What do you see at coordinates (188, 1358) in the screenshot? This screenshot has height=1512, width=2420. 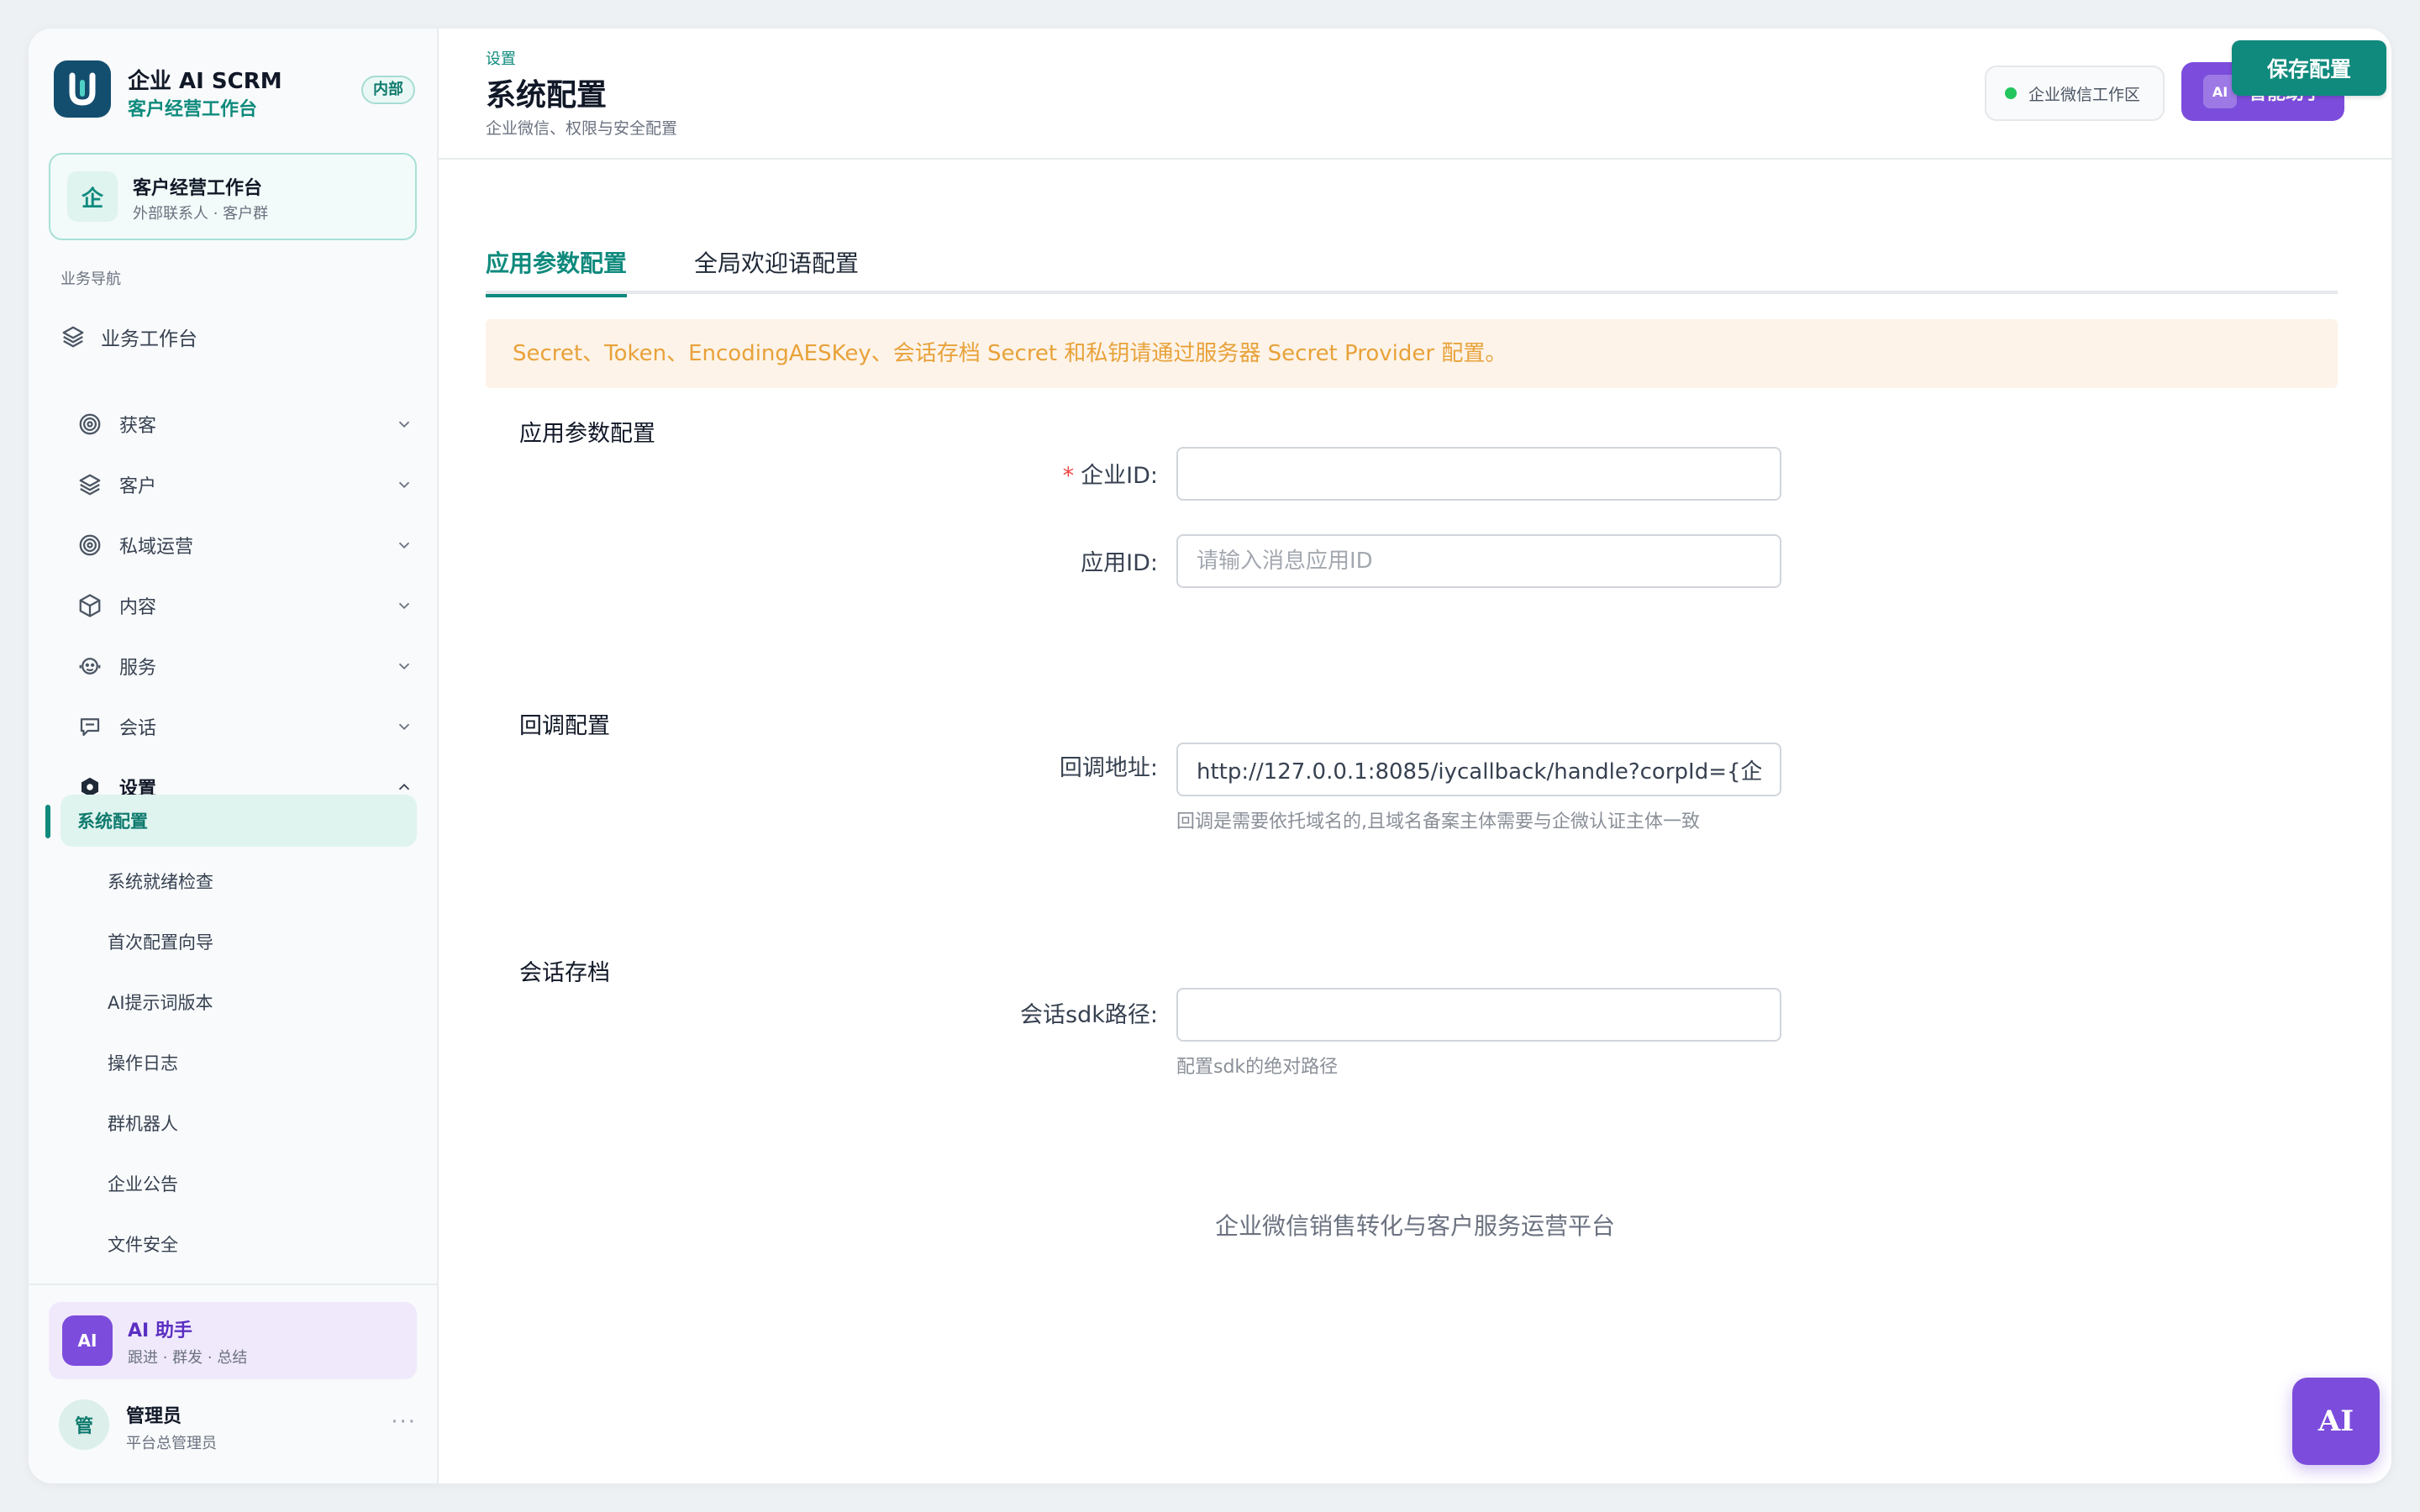 I see `ai-card-subtitle: 跟进 · 群发 · 总结` at bounding box center [188, 1358].